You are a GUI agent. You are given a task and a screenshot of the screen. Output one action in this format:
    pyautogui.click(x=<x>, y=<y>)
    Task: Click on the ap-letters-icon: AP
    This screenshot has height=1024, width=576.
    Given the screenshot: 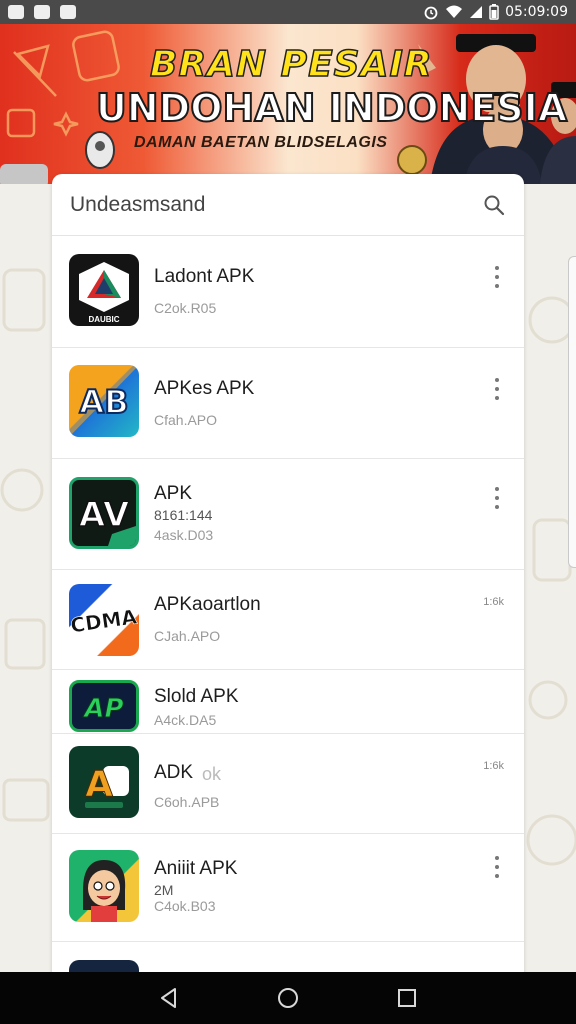 What is the action you would take?
    pyautogui.click(x=104, y=706)
    